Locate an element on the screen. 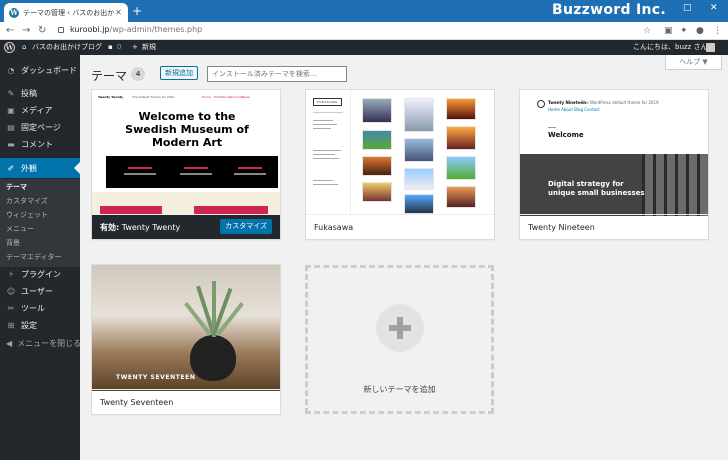 Image resolution: width=728 pixels, height=460 pixels. sidebar-item-appearance: ✐ 外観 is located at coordinates (40, 168).